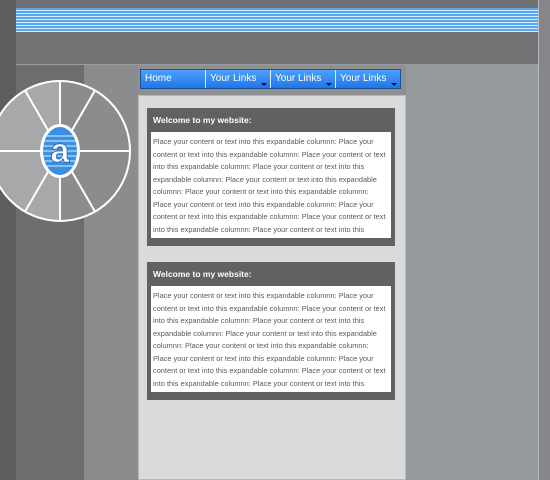 This screenshot has height=480, width=550. What do you see at coordinates (363, 78) in the screenshot?
I see `nav-your-links-3-label: Your Links` at bounding box center [363, 78].